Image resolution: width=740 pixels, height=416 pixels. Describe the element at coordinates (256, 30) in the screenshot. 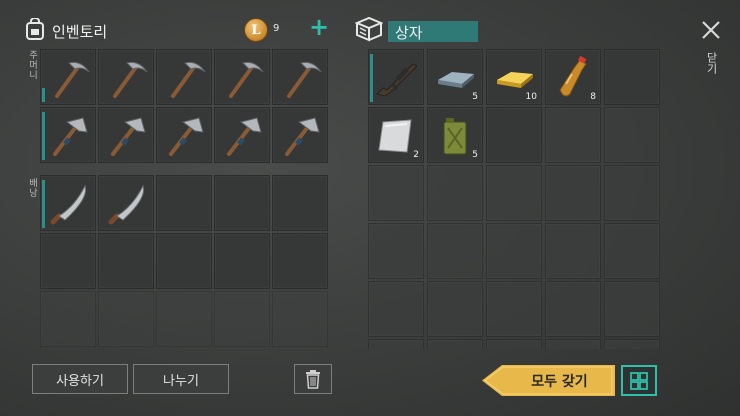

I see `coin-icon: L` at that location.